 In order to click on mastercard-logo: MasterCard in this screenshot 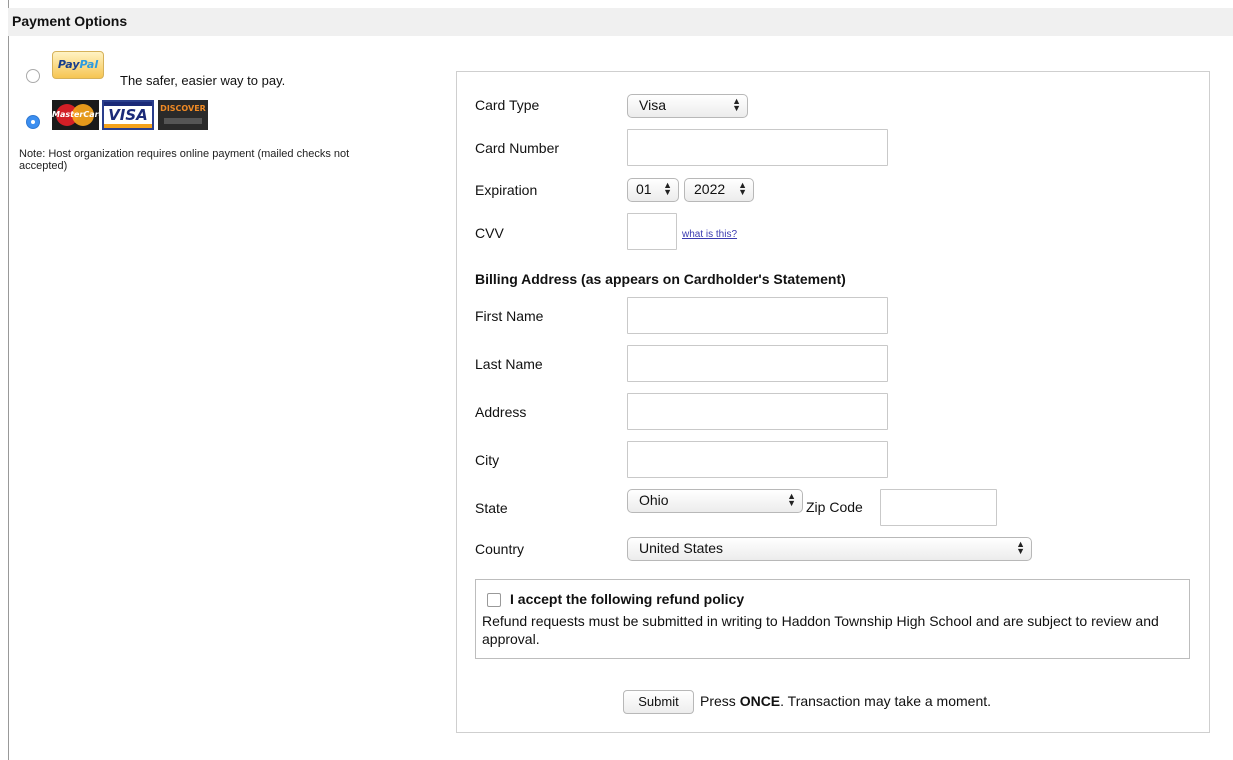, I will do `click(75, 115)`.